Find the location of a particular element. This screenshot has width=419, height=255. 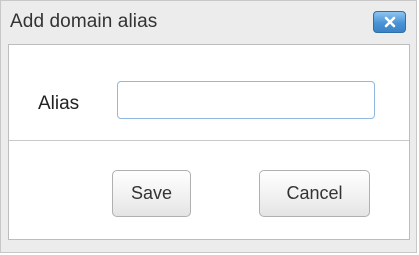

alias-input is located at coordinates (246, 100).